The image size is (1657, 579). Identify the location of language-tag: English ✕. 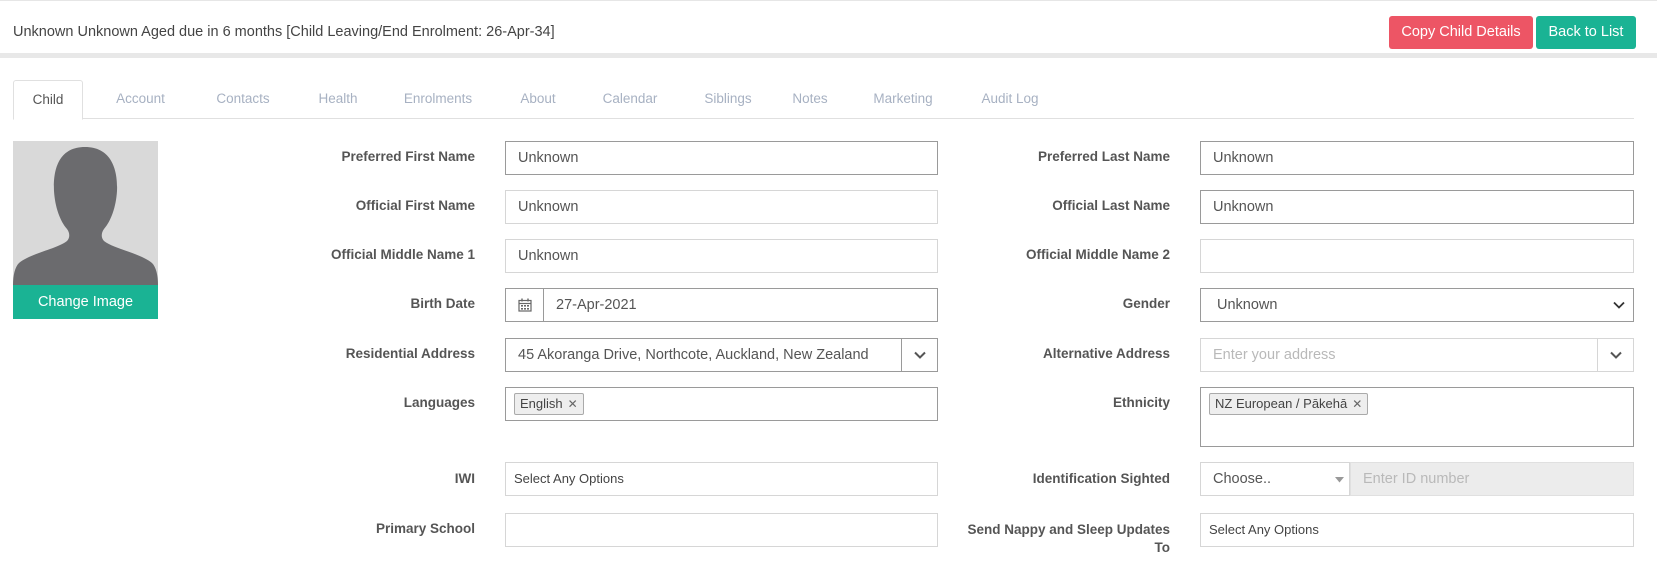
(549, 404).